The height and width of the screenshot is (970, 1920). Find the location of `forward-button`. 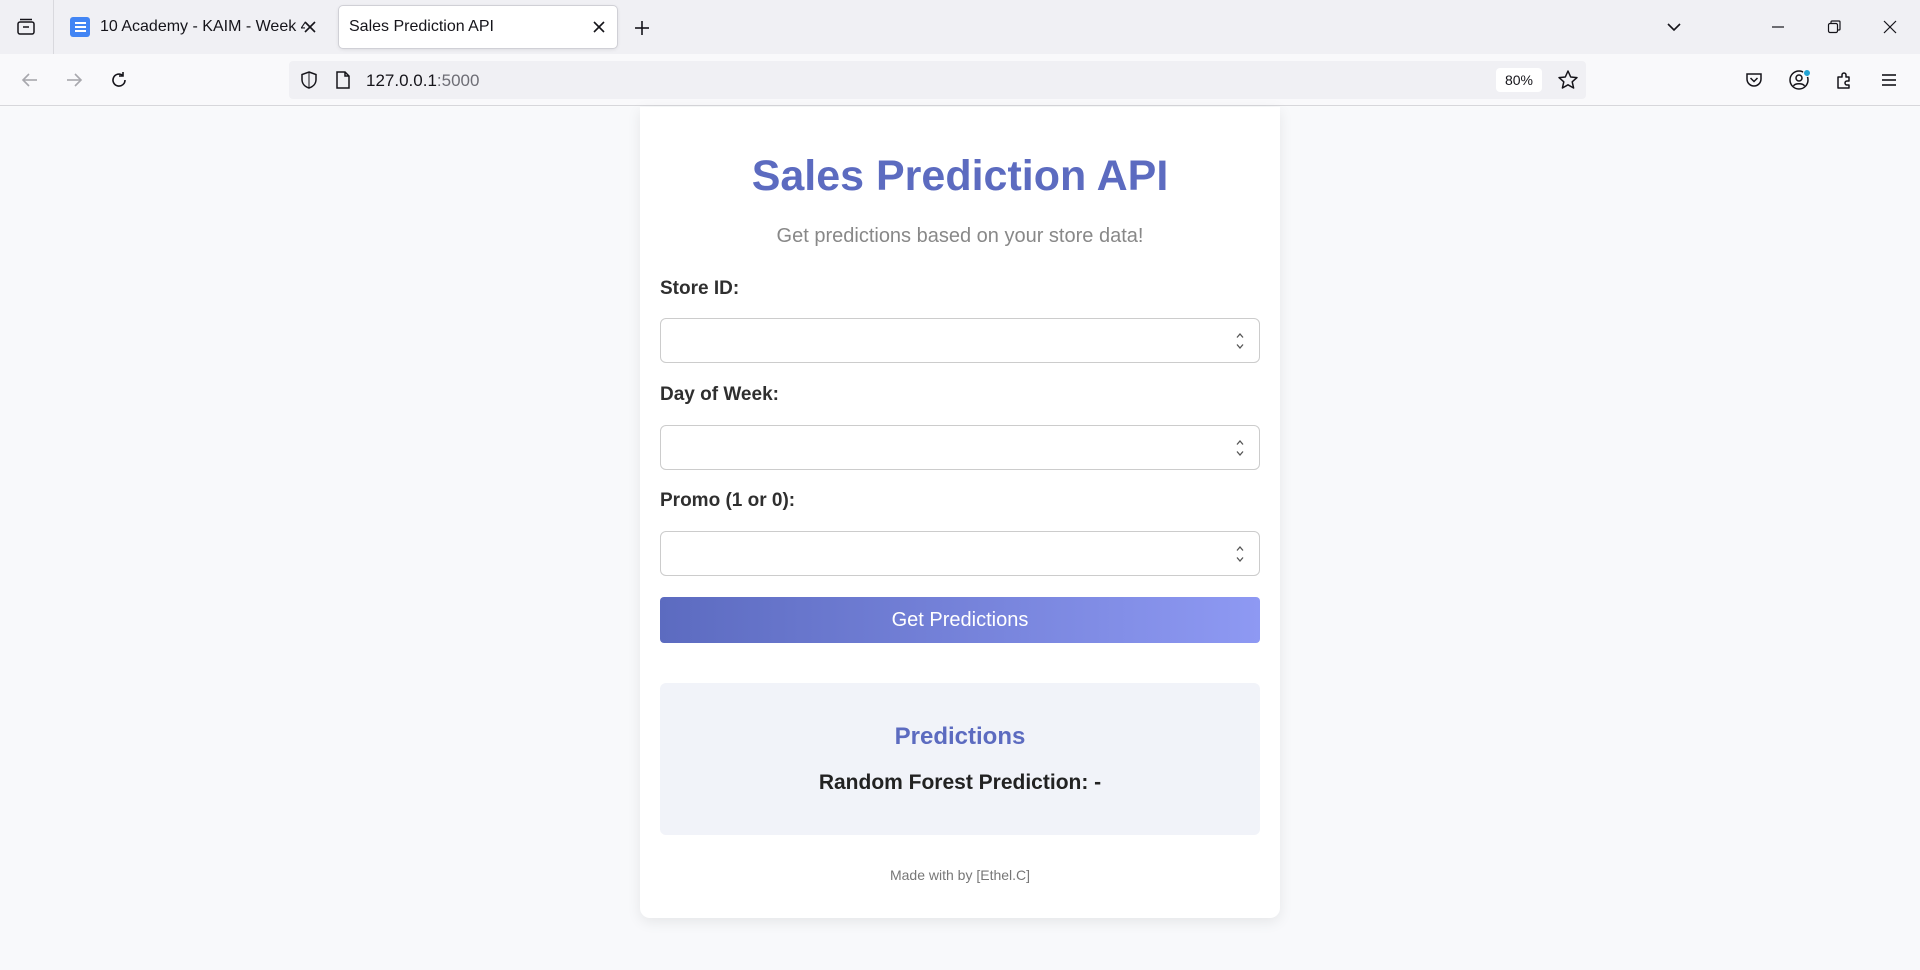

forward-button is located at coordinates (74, 80).